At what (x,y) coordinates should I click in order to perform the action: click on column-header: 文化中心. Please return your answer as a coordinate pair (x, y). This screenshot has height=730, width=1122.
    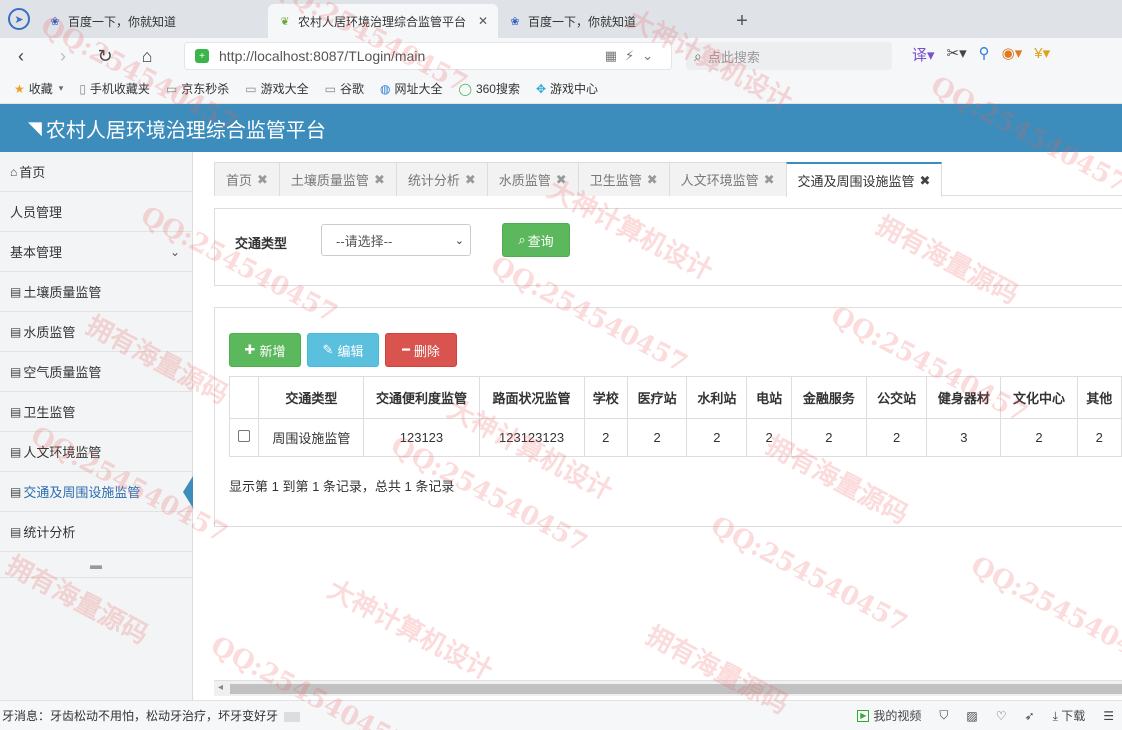
    Looking at the image, I should click on (1039, 397).